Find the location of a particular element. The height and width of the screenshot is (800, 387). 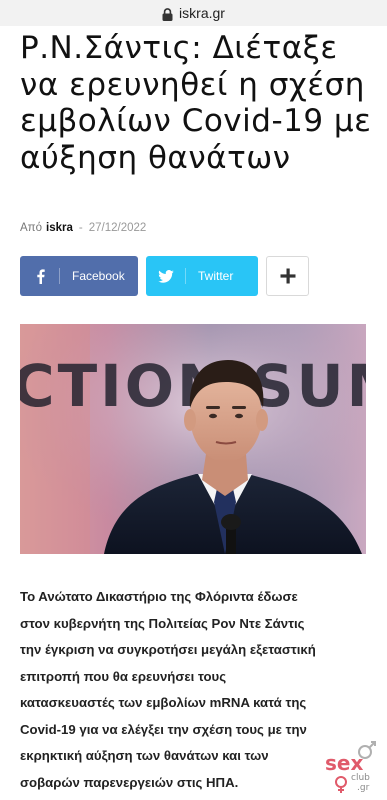

article-meta: Από iskra - 27/12/2022 is located at coordinates (83, 228).